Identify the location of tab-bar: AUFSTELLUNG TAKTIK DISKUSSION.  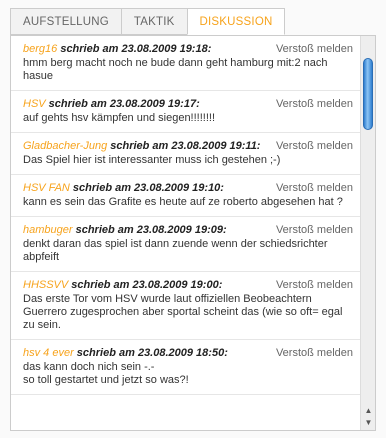
(148, 22).